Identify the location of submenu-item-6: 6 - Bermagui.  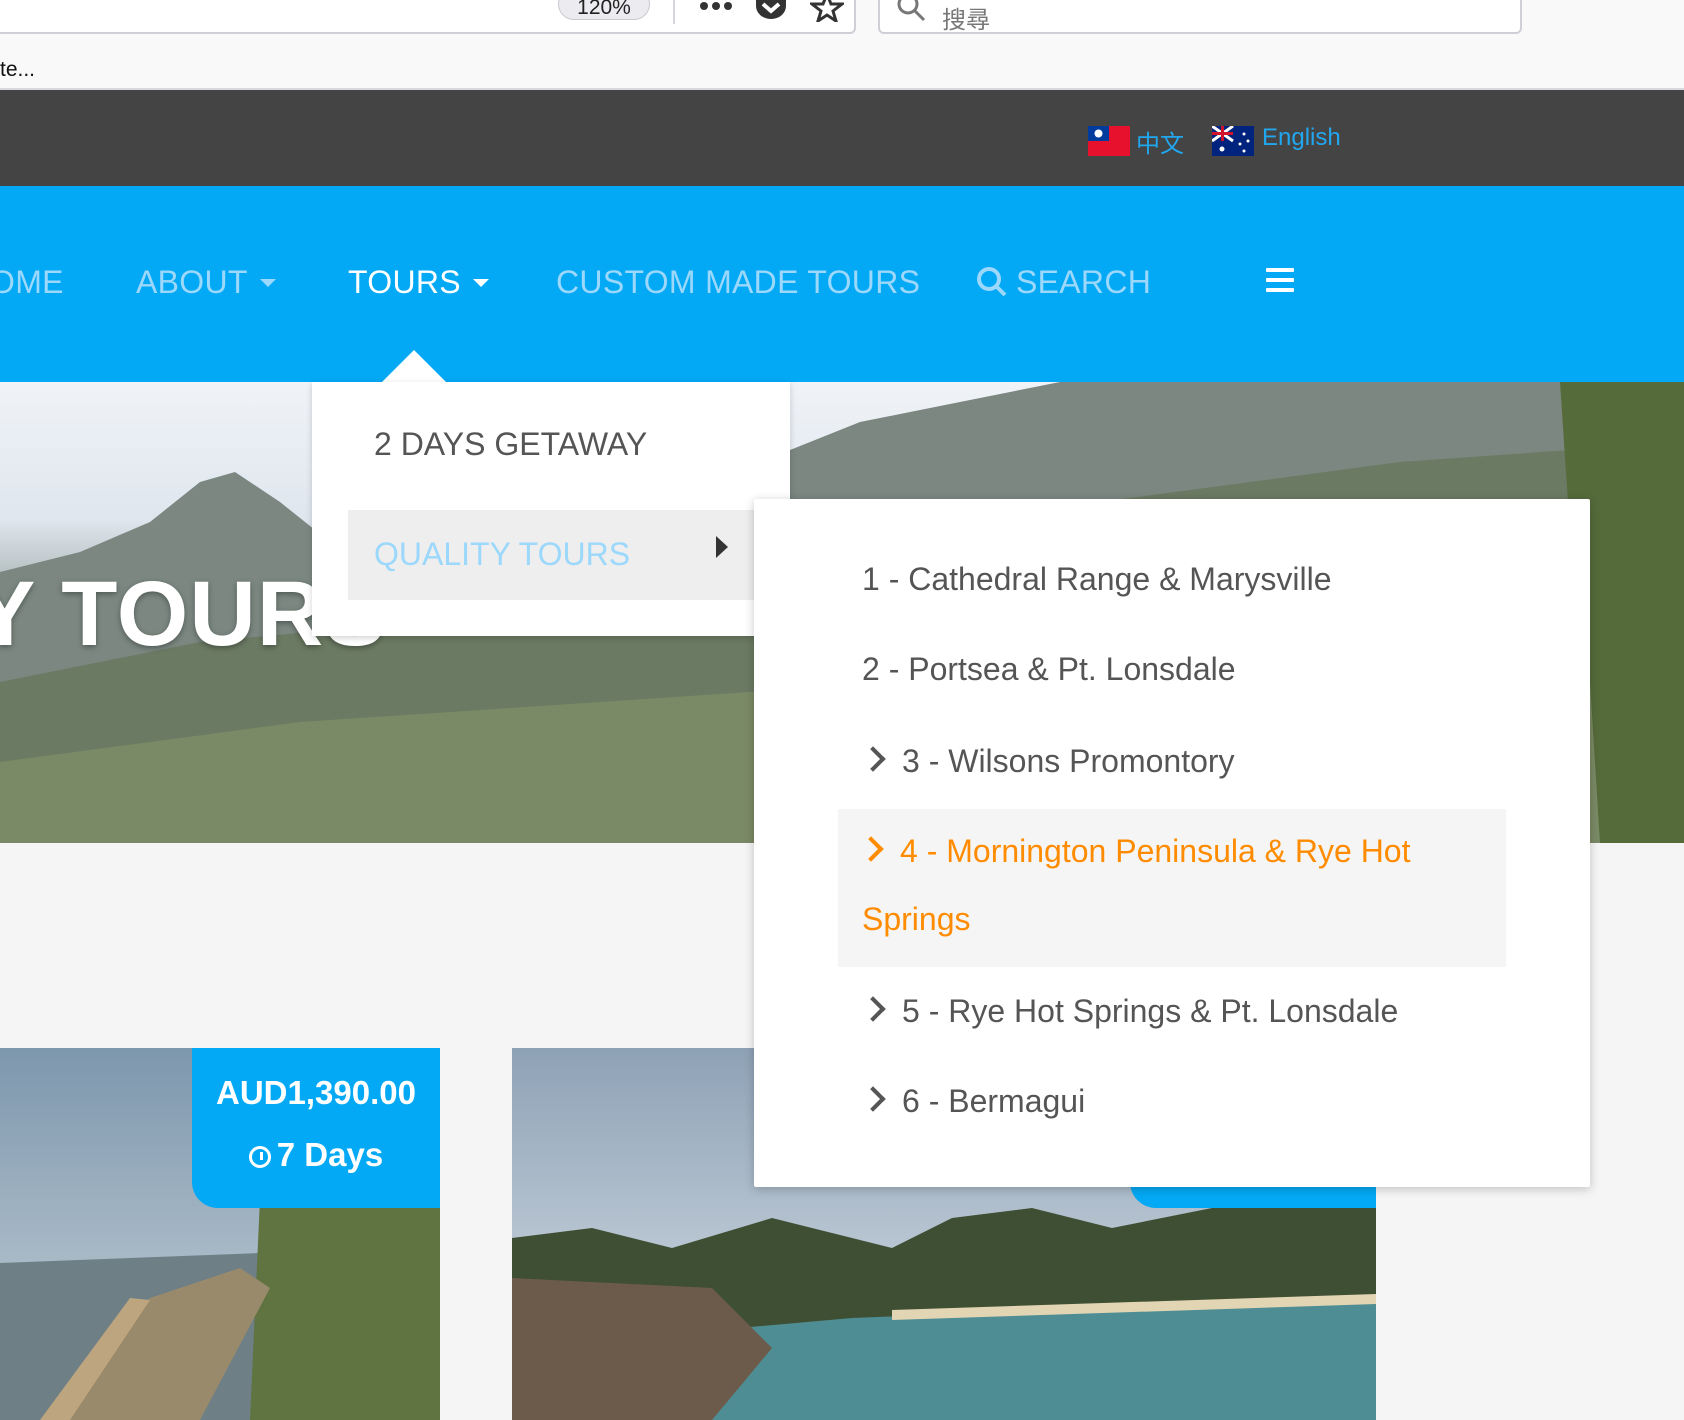
(973, 1101).